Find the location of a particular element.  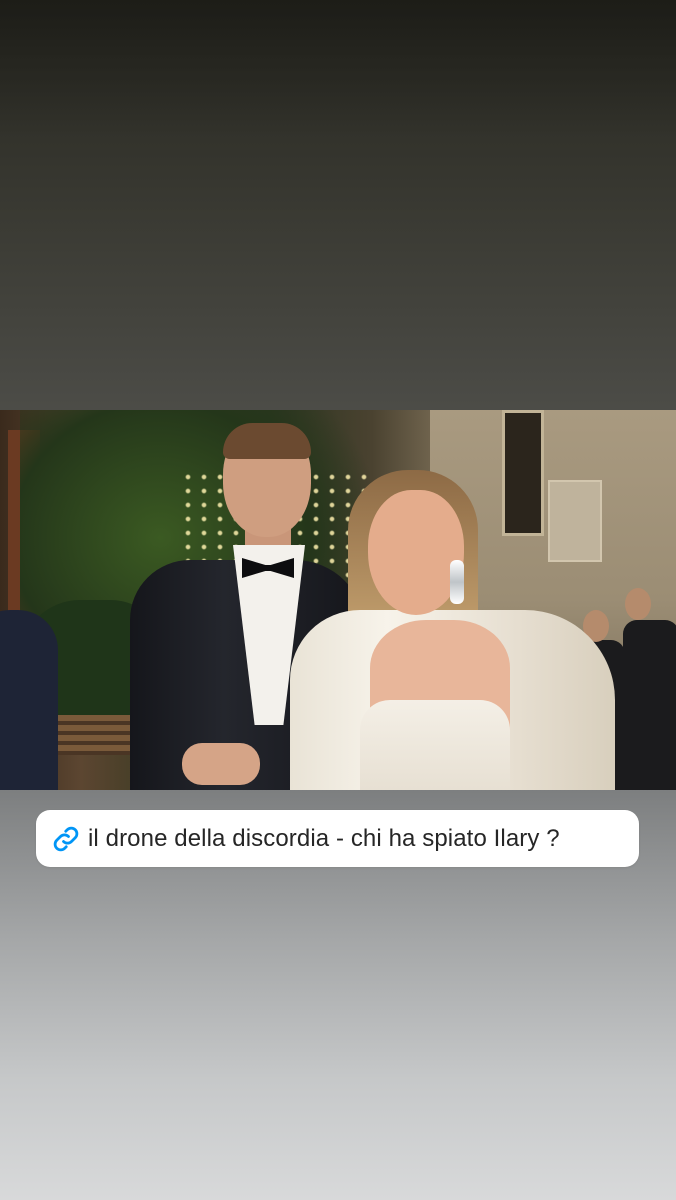

woman-earring is located at coordinates (457, 582).